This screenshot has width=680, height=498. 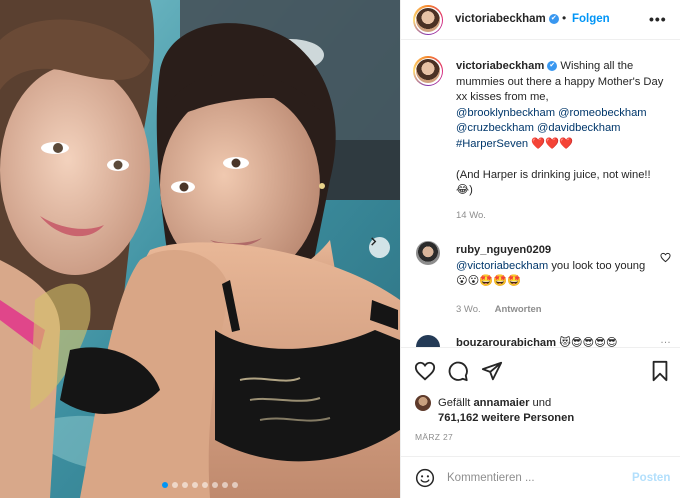 I want to click on comment-item: bouzarourabicham 😻😎😎😎😎, so click(x=556, y=341).